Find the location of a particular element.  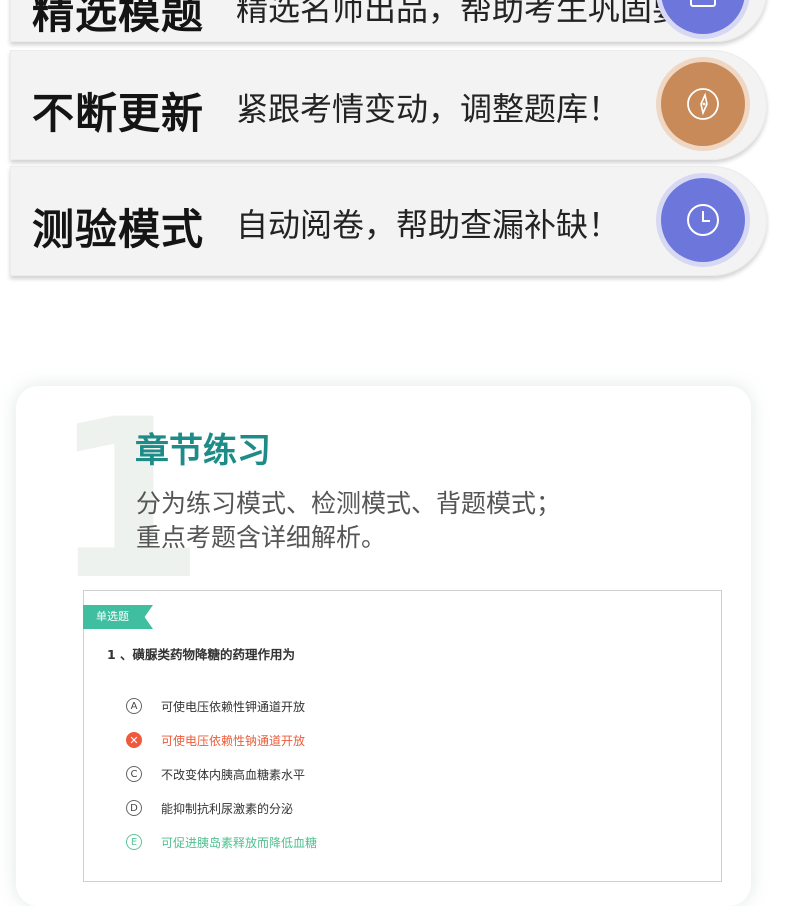

option-a: A 可使电压依赖性钾通道开放 is located at coordinates (215, 706).